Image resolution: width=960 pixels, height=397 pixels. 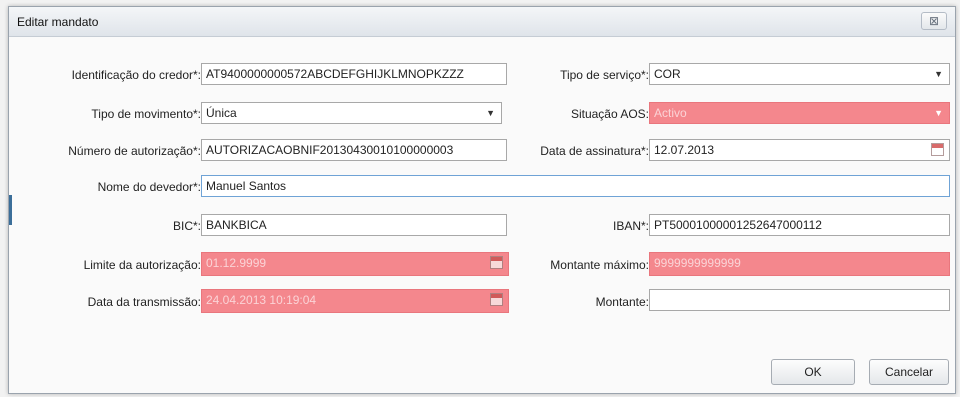 What do you see at coordinates (594, 151) in the screenshot?
I see `signature-date-label: Data de assinatura*:` at bounding box center [594, 151].